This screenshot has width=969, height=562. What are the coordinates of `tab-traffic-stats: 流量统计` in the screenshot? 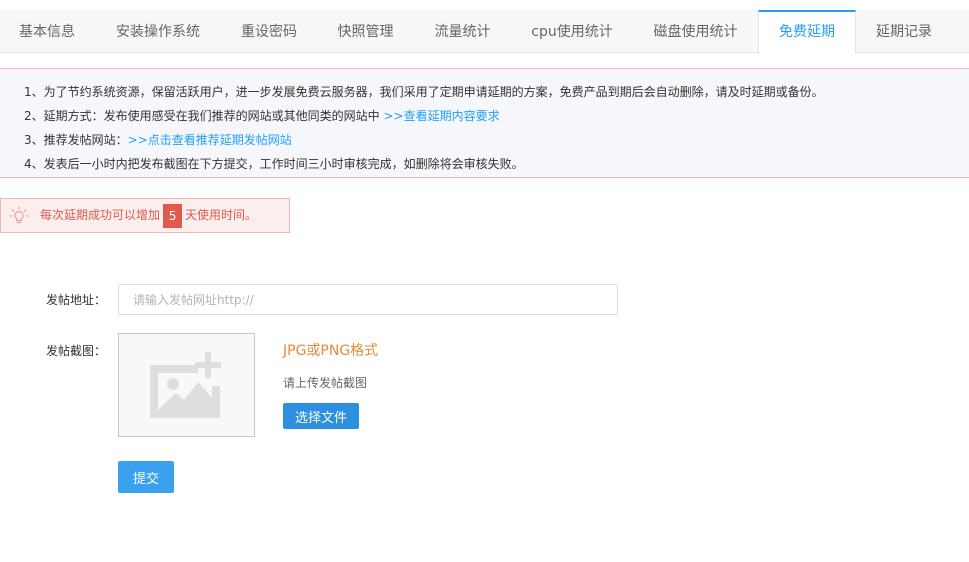 It's located at (462, 31).